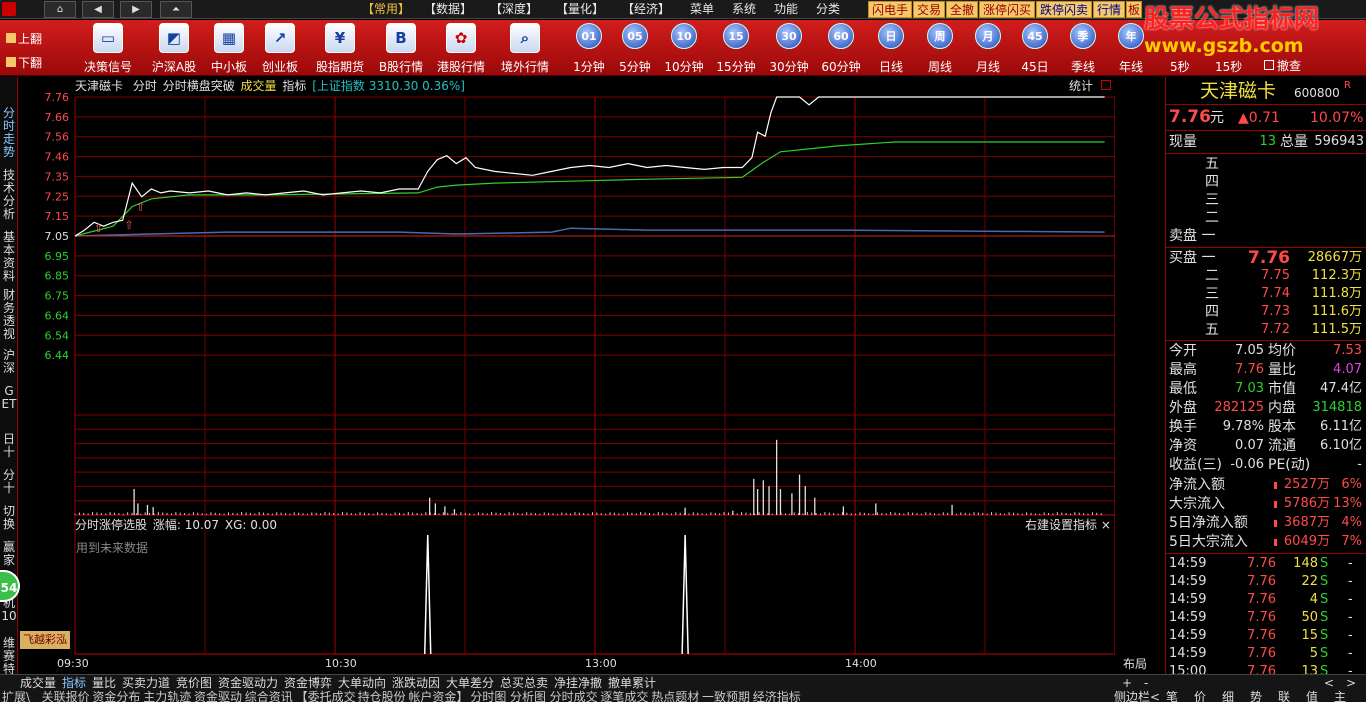  What do you see at coordinates (1137, 696) in the screenshot?
I see `side-tab: 侧边栏<` at bounding box center [1137, 696].